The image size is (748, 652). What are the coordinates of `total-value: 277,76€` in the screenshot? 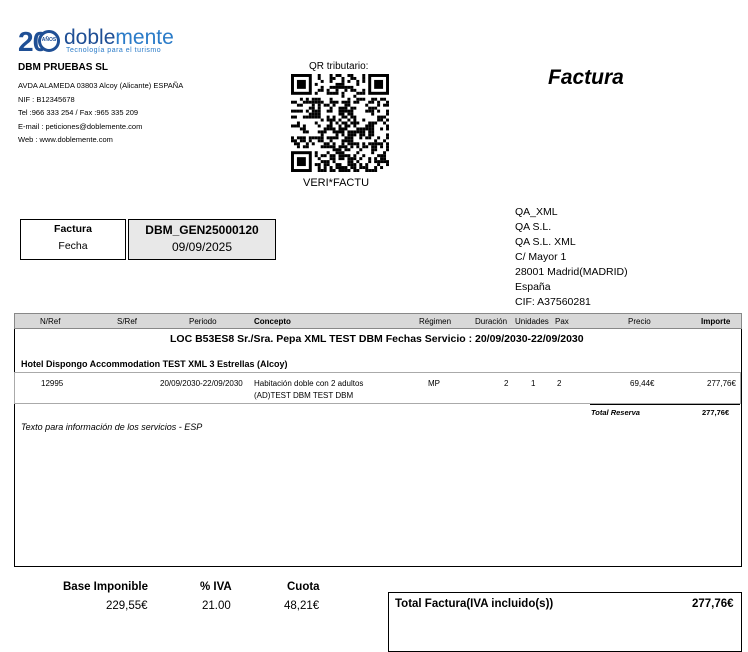 It's located at (713, 604).